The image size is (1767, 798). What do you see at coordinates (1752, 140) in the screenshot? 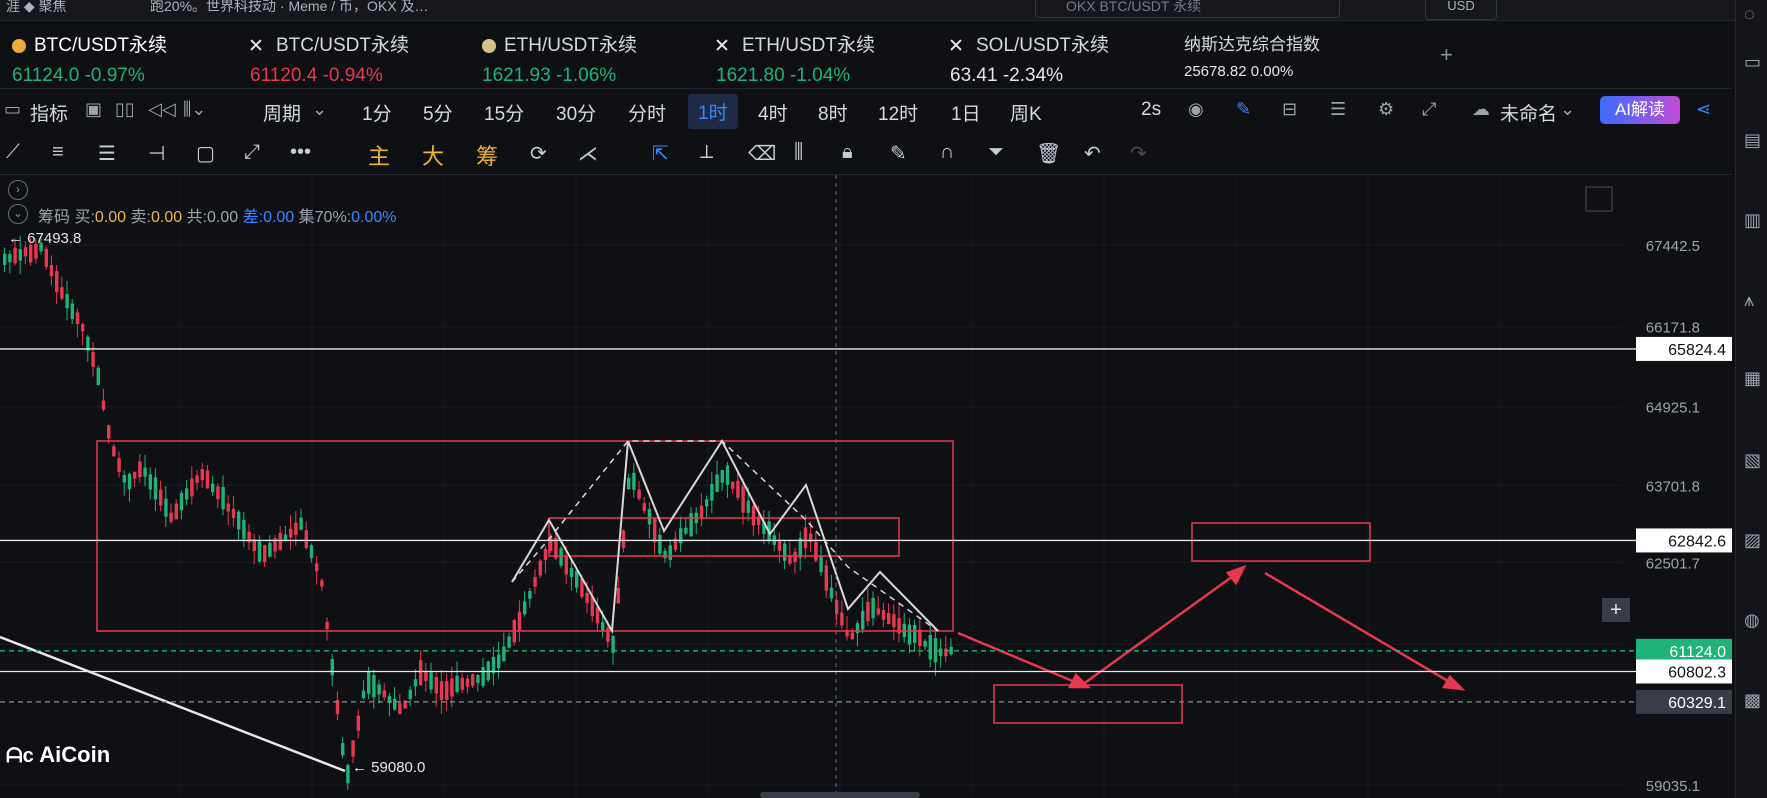
I see `orderbook-icon: ▤` at bounding box center [1752, 140].